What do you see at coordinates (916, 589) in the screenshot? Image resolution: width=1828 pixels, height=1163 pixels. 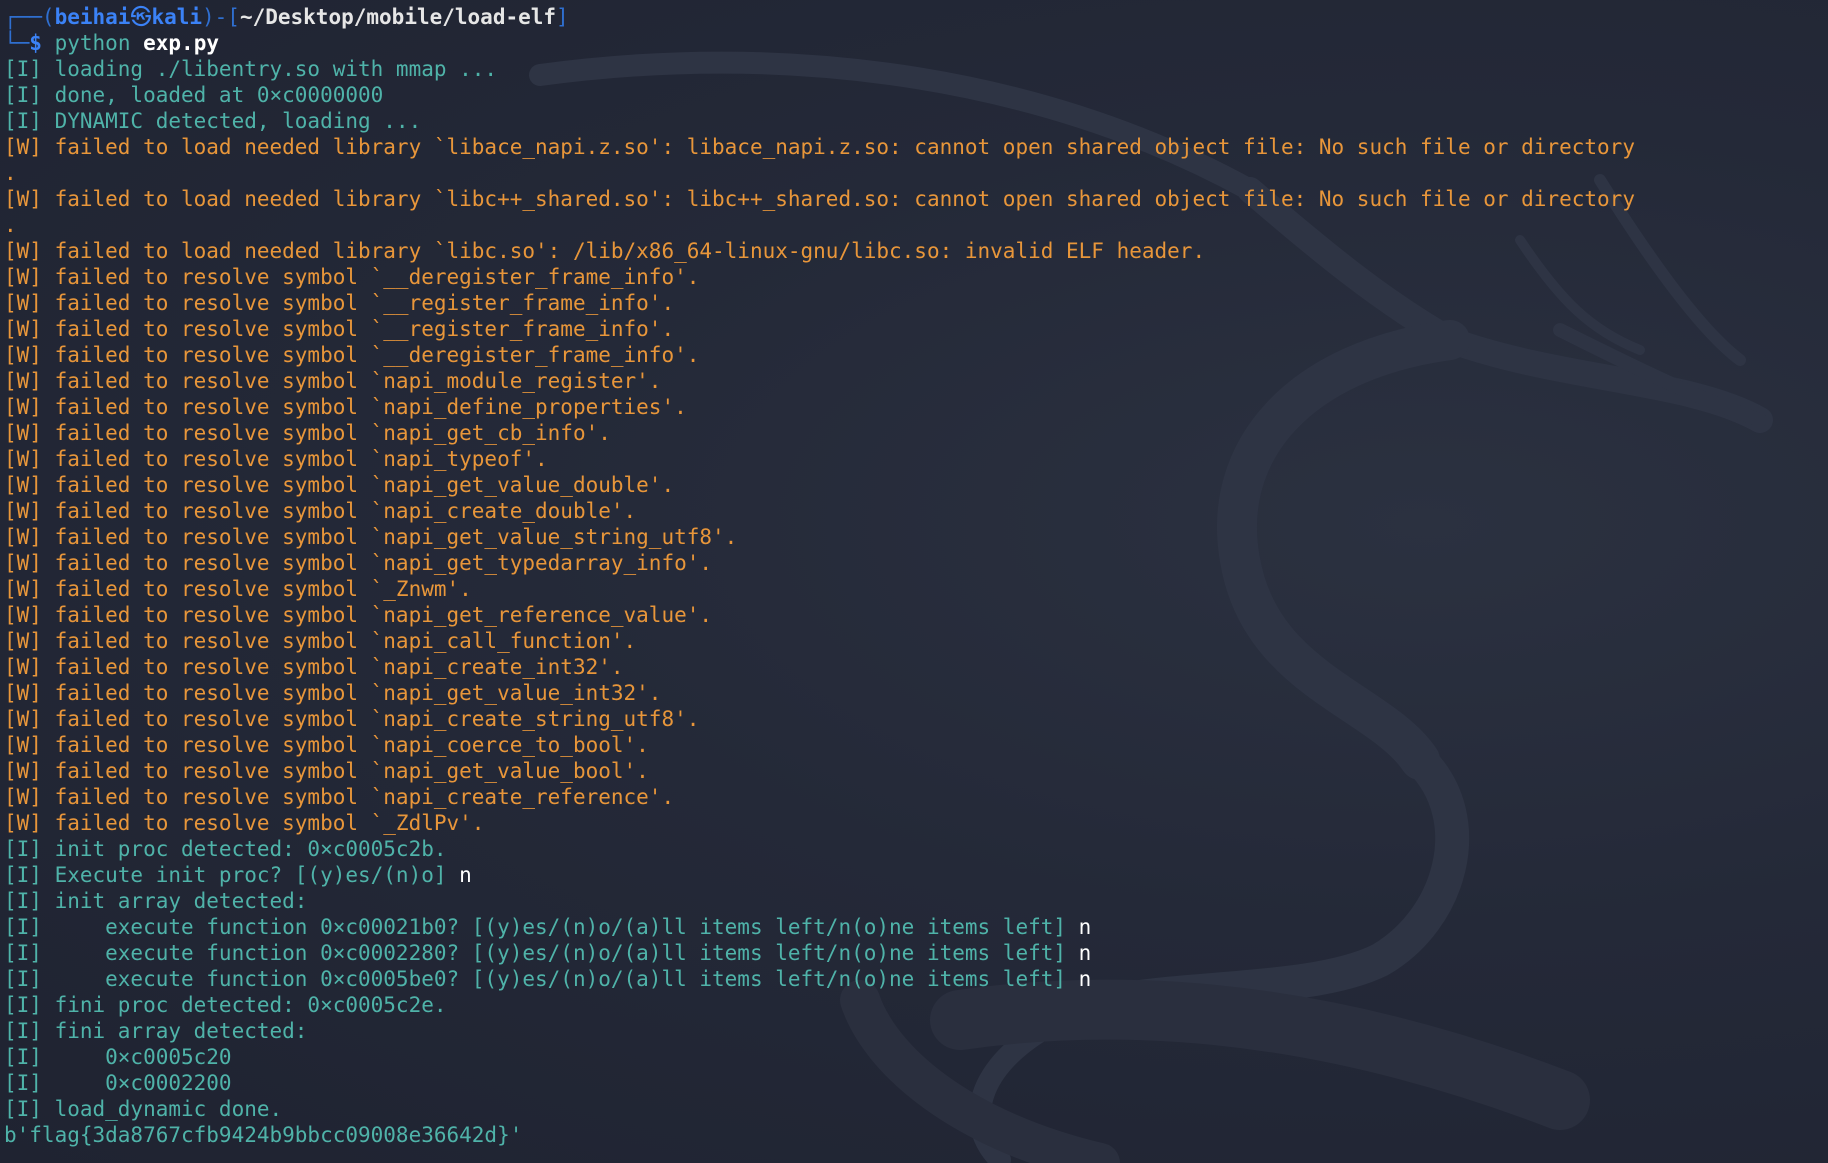 I see `log-line-warning: [W] failed to resolve symbol `_Znwm'.` at bounding box center [916, 589].